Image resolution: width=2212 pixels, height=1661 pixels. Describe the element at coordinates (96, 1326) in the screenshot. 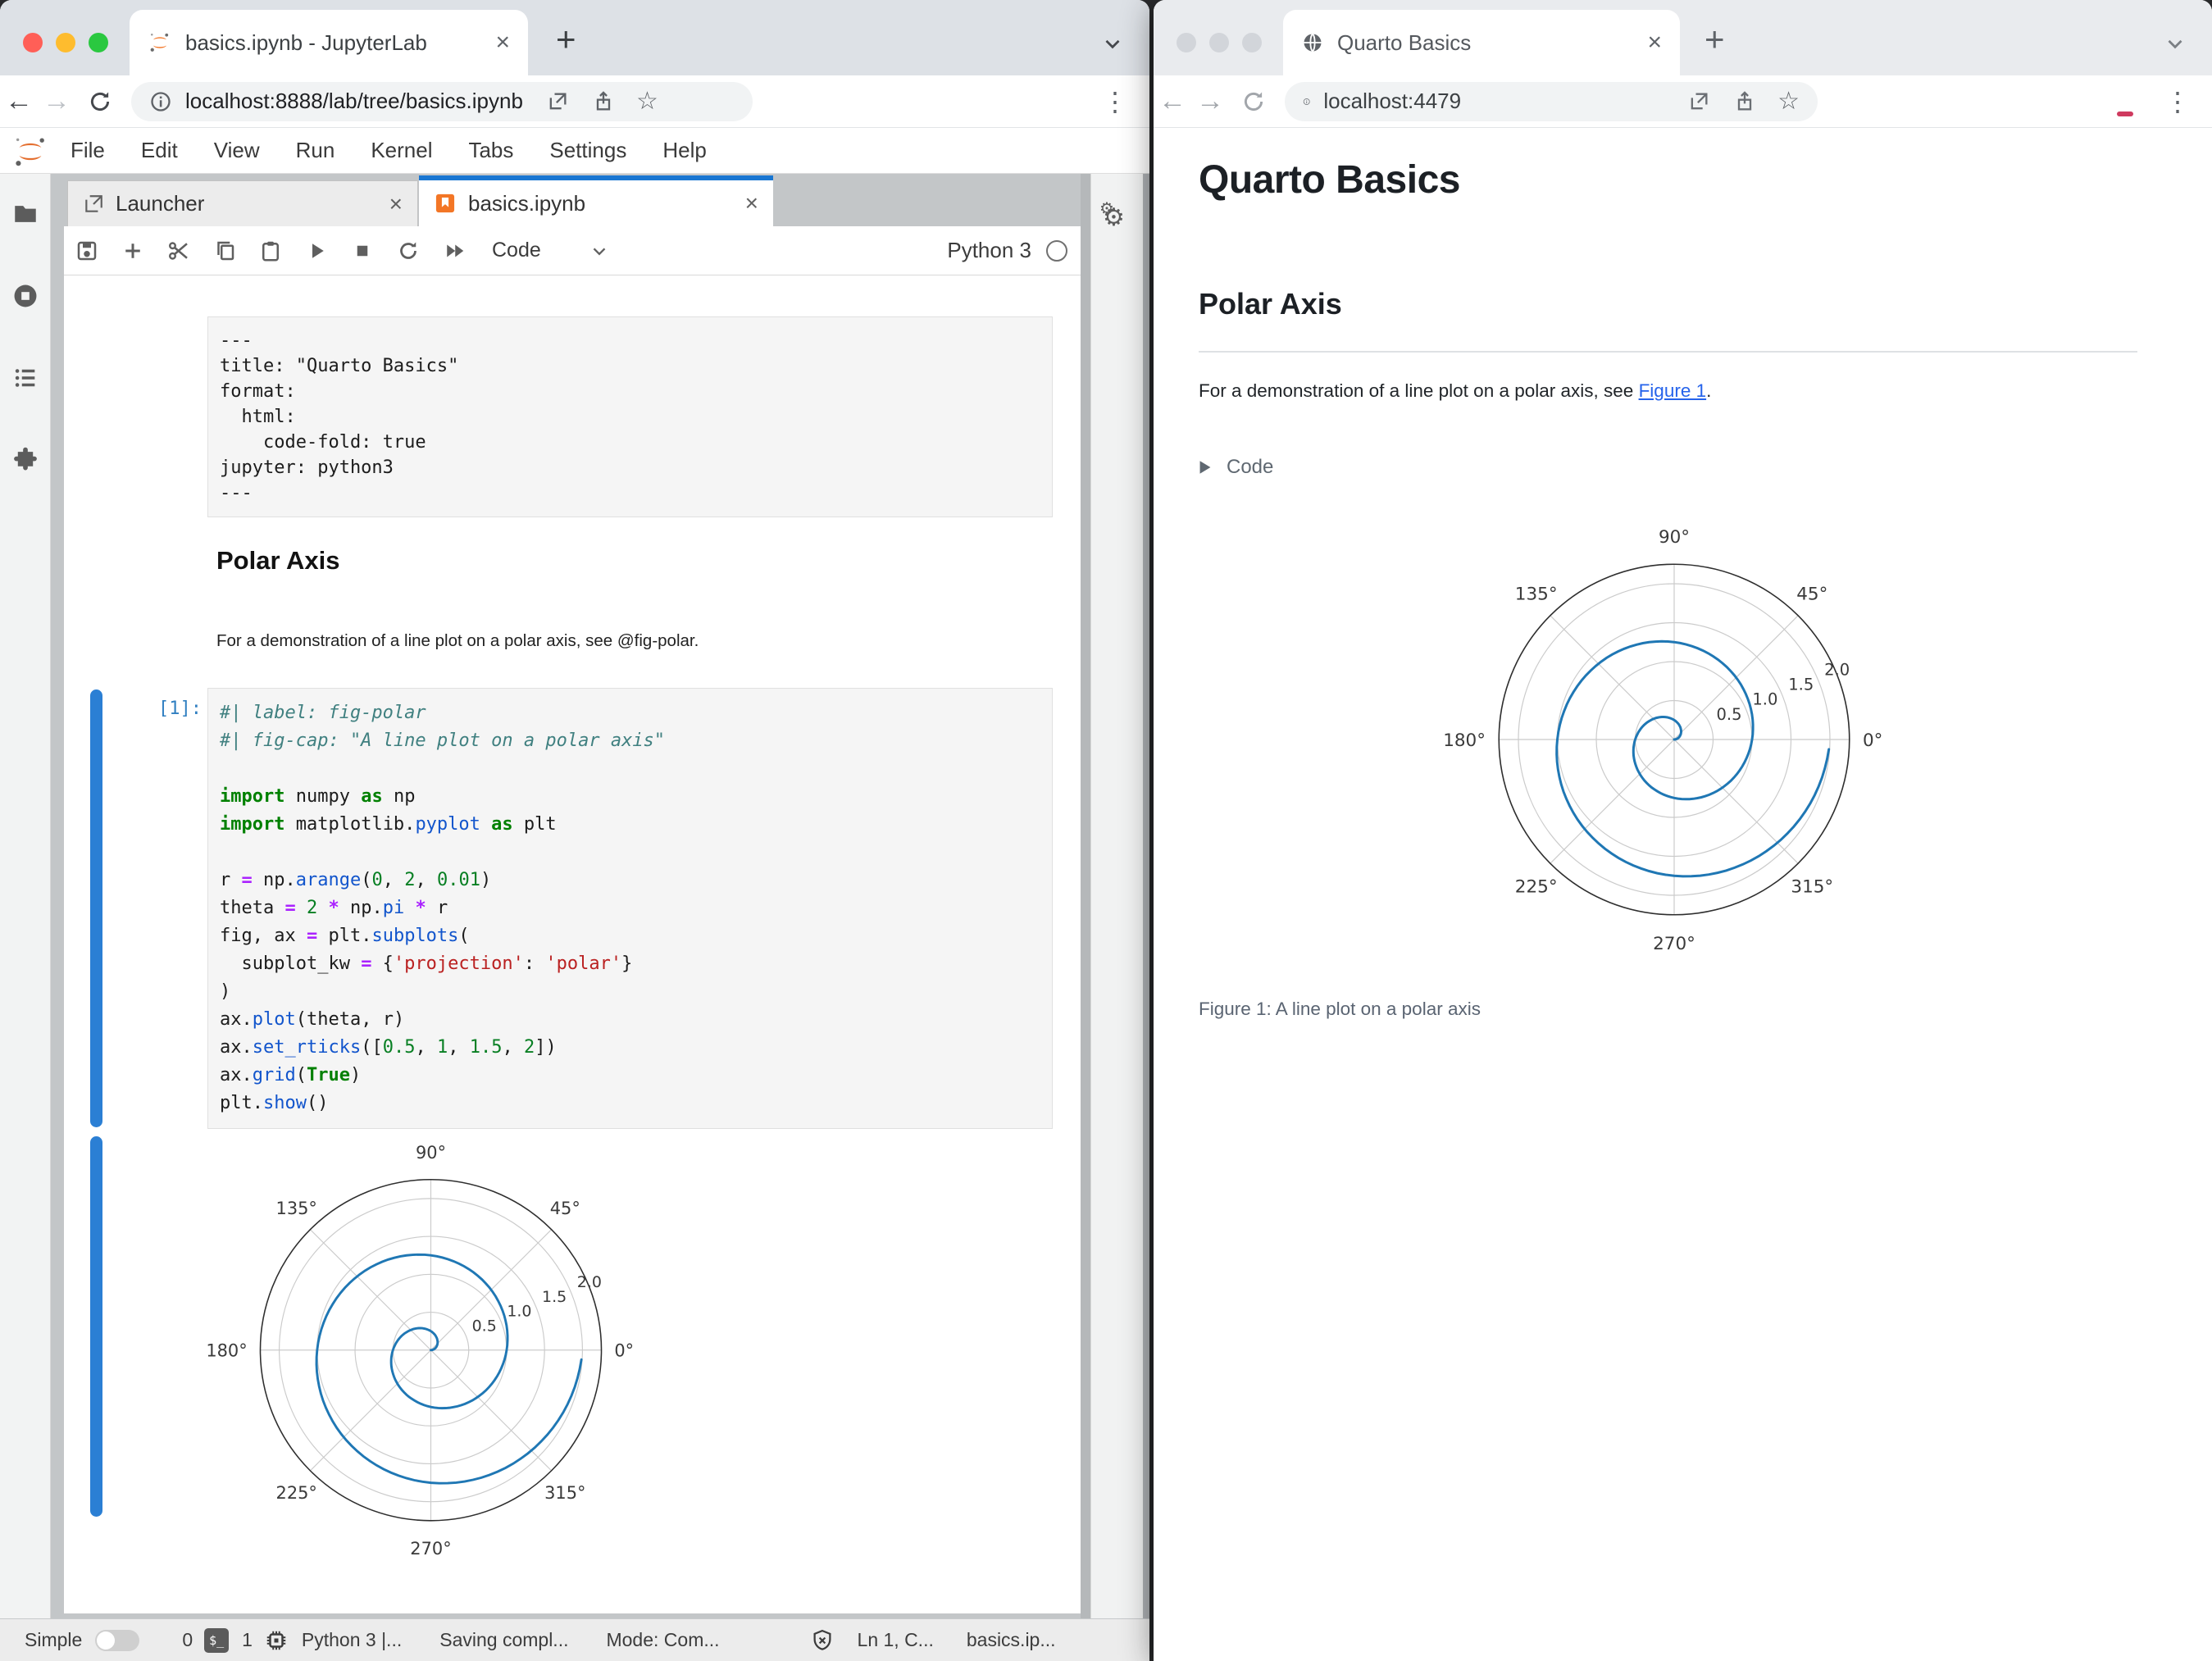

I see `output-collapser` at that location.